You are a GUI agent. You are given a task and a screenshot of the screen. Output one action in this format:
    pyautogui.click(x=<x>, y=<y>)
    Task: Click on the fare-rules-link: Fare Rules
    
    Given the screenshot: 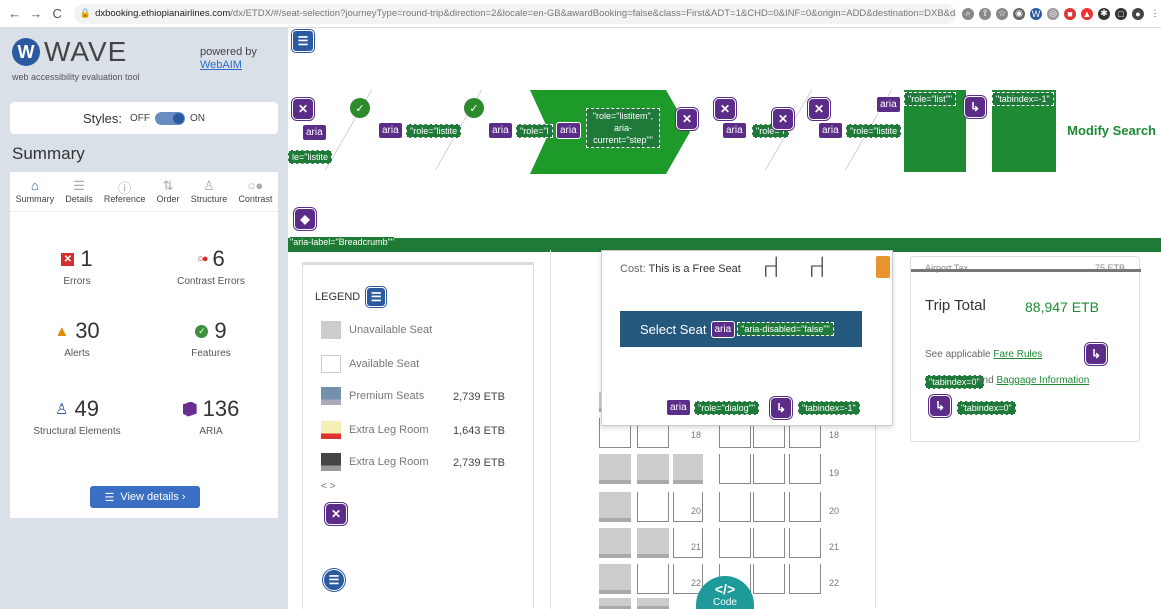 What is the action you would take?
    pyautogui.click(x=1017, y=354)
    